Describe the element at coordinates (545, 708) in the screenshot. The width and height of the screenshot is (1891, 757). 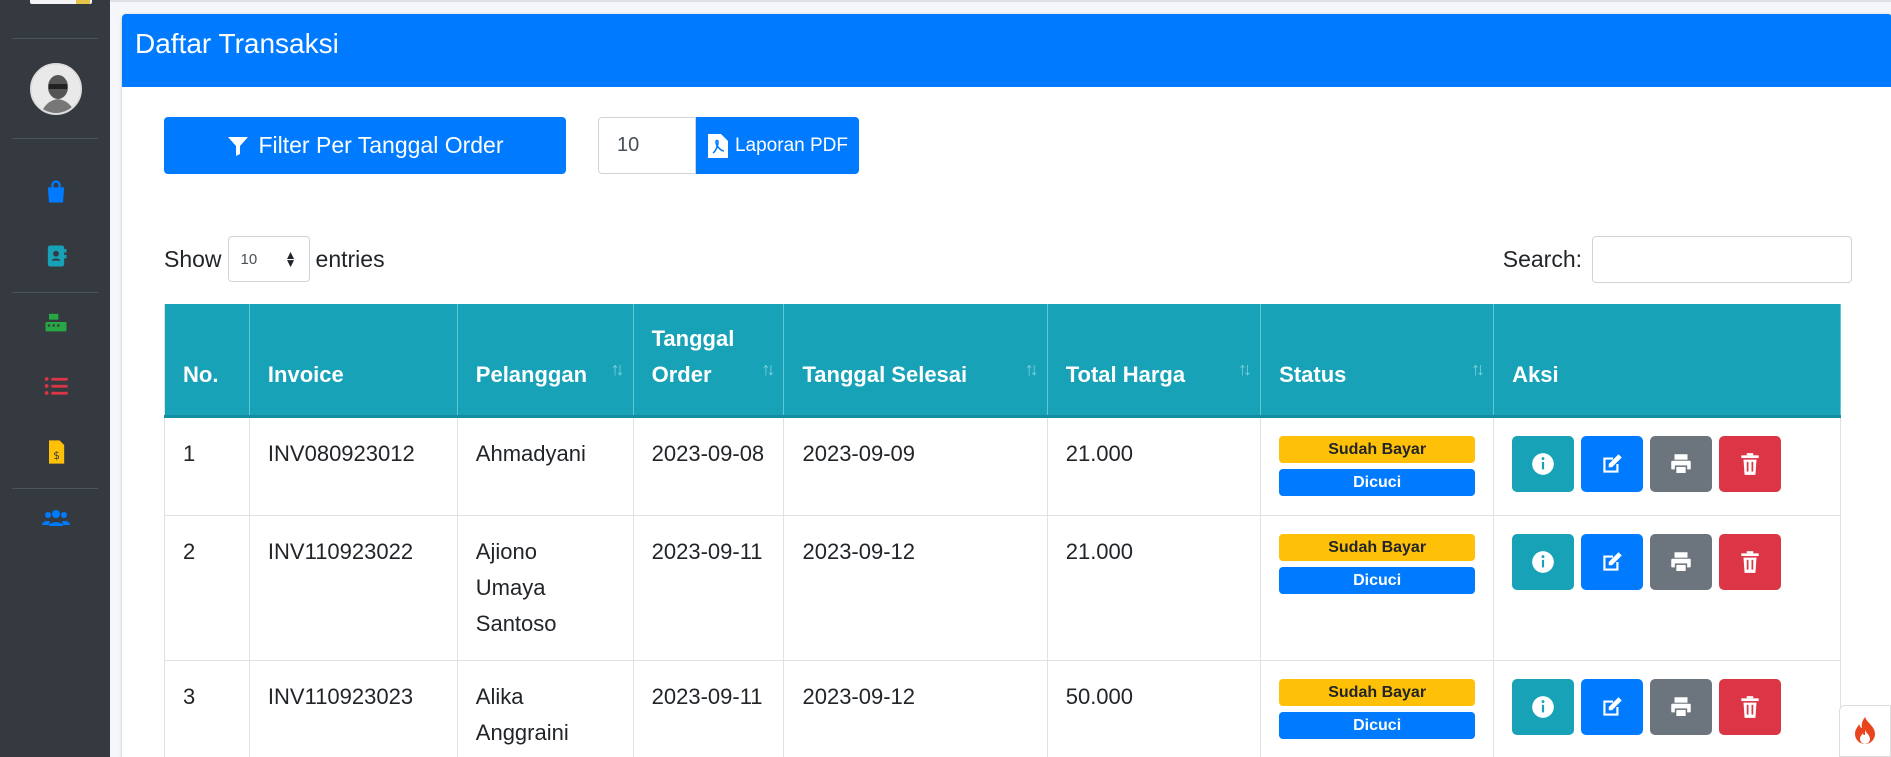
I see `cell-pelanggan: Alika Anggraini` at that location.